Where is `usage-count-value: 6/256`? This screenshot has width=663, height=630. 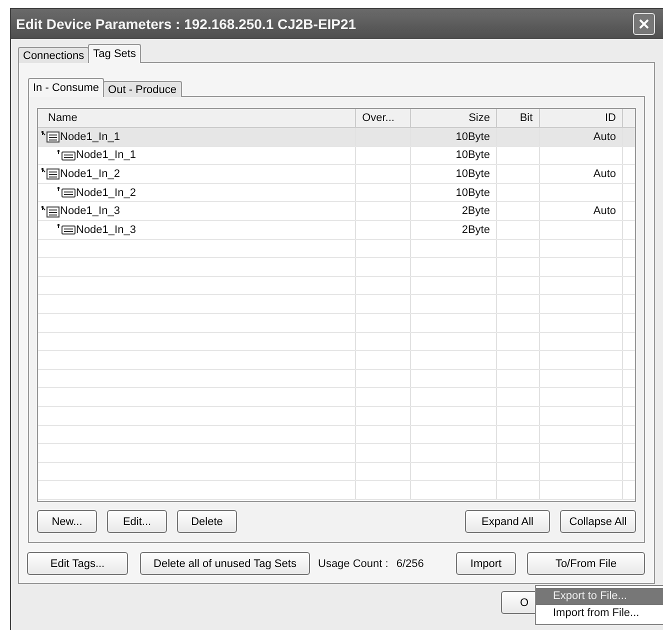 usage-count-value: 6/256 is located at coordinates (410, 564).